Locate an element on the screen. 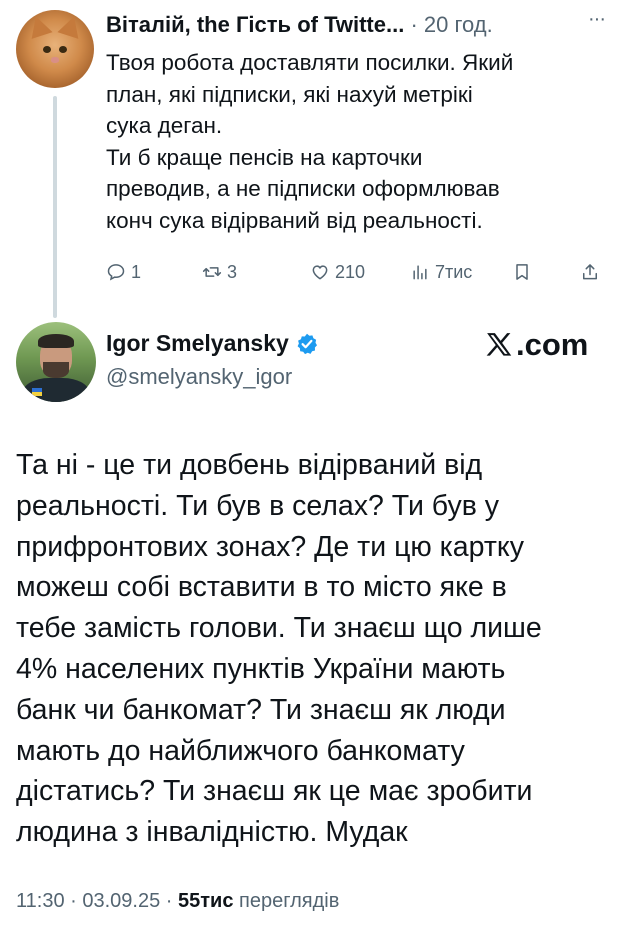  share-button is located at coordinates (592, 272).